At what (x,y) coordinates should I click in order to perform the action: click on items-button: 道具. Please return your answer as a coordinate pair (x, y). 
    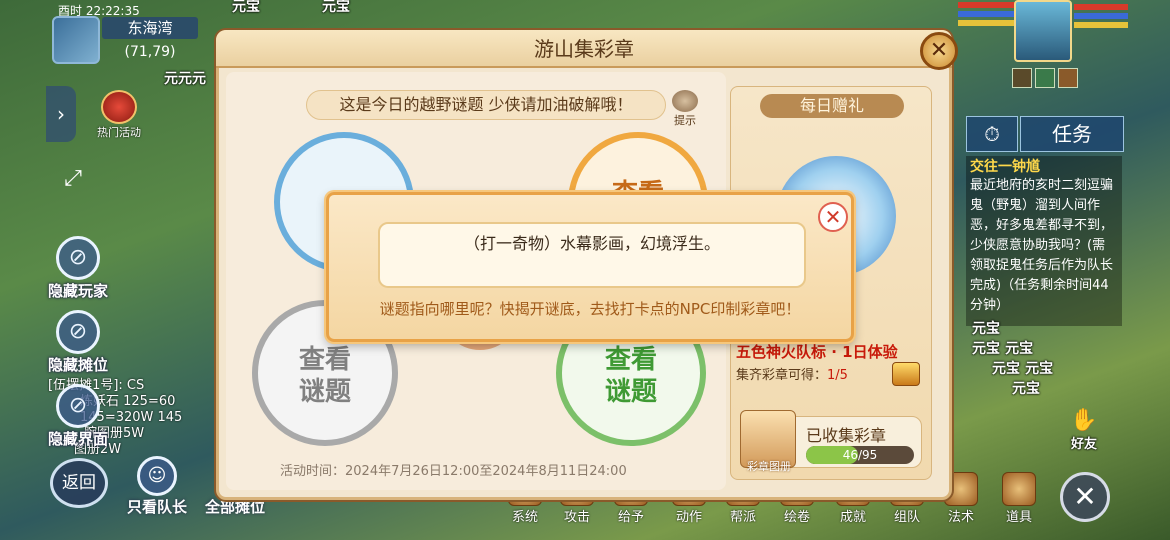
    Looking at the image, I should click on (1019, 498).